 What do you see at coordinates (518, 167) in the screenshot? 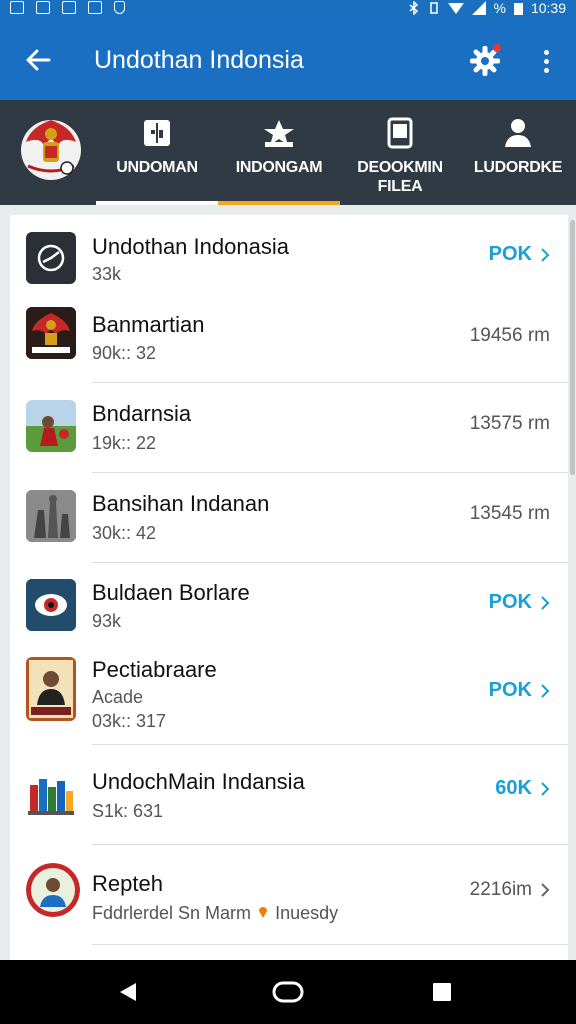
I see `tab-label: LUDORDKE` at bounding box center [518, 167].